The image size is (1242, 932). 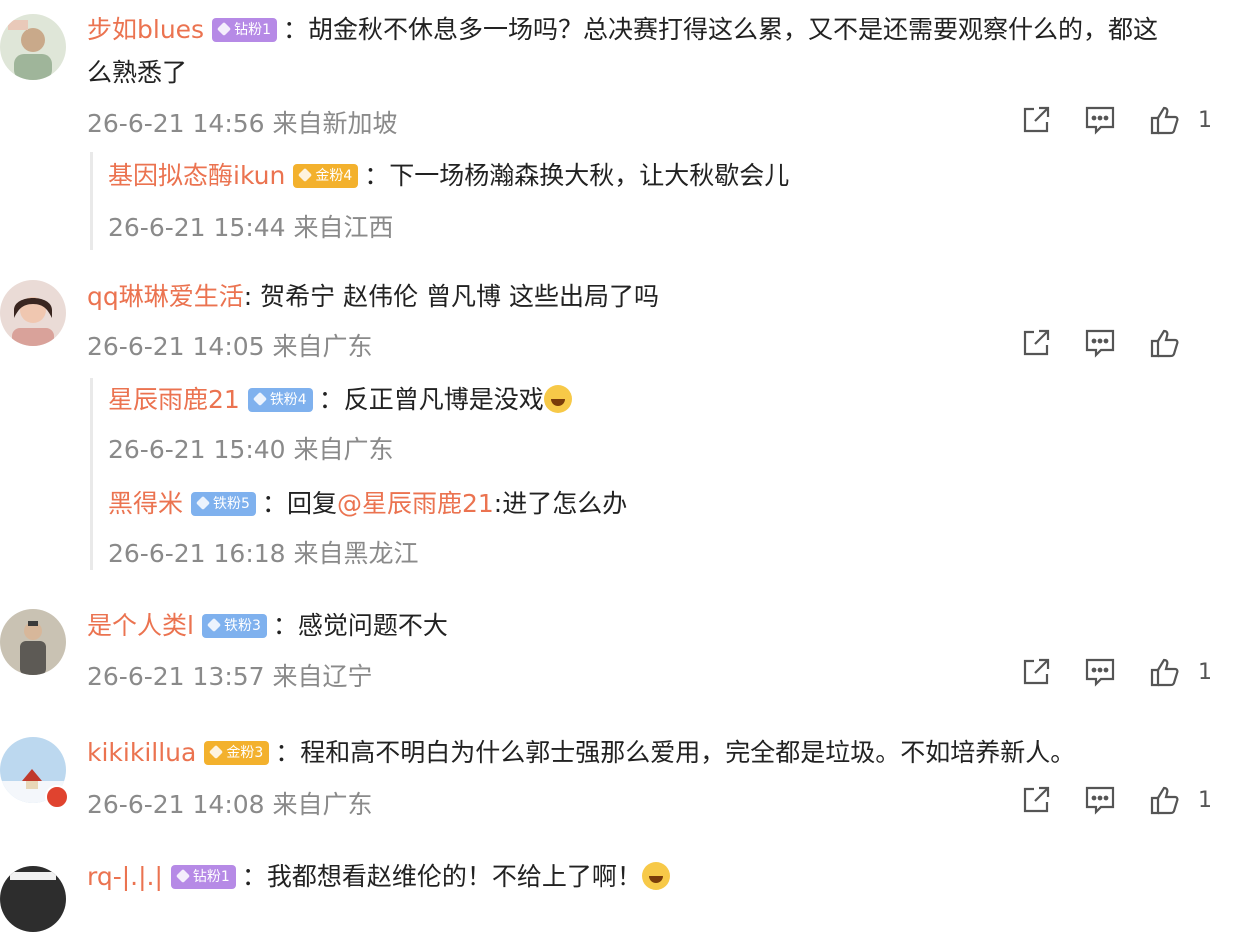 What do you see at coordinates (230, 346) in the screenshot?
I see `comment-meta: 26-6-21 14:05 来自广东` at bounding box center [230, 346].